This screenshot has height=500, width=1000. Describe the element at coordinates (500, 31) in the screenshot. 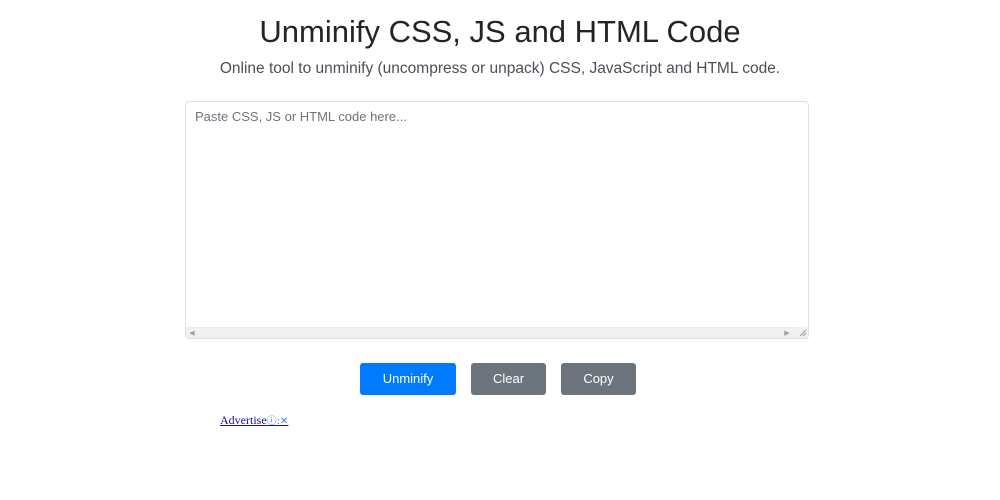

I see `page-title: Unminify CSS, JS and HTML Code` at that location.